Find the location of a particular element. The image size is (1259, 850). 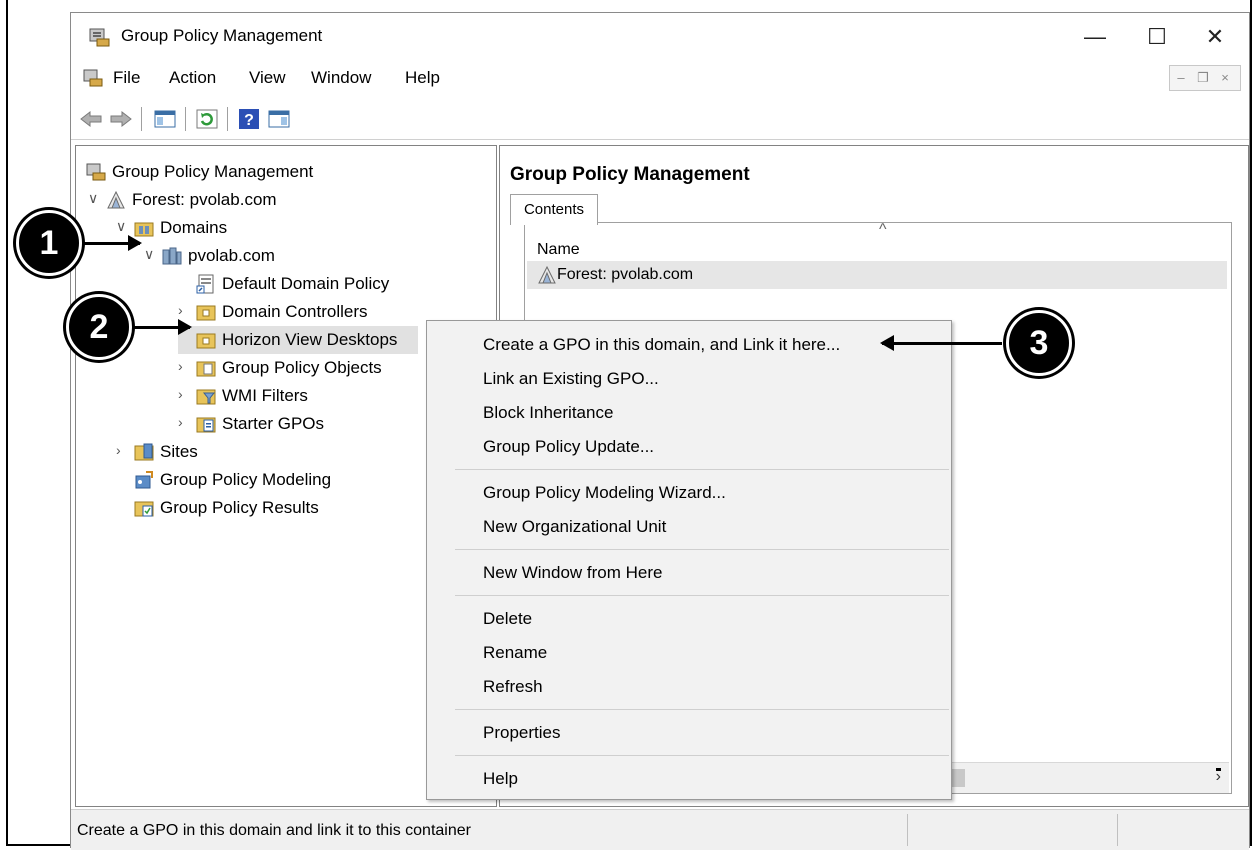

callout-2-arrow is located at coordinates (163, 327).